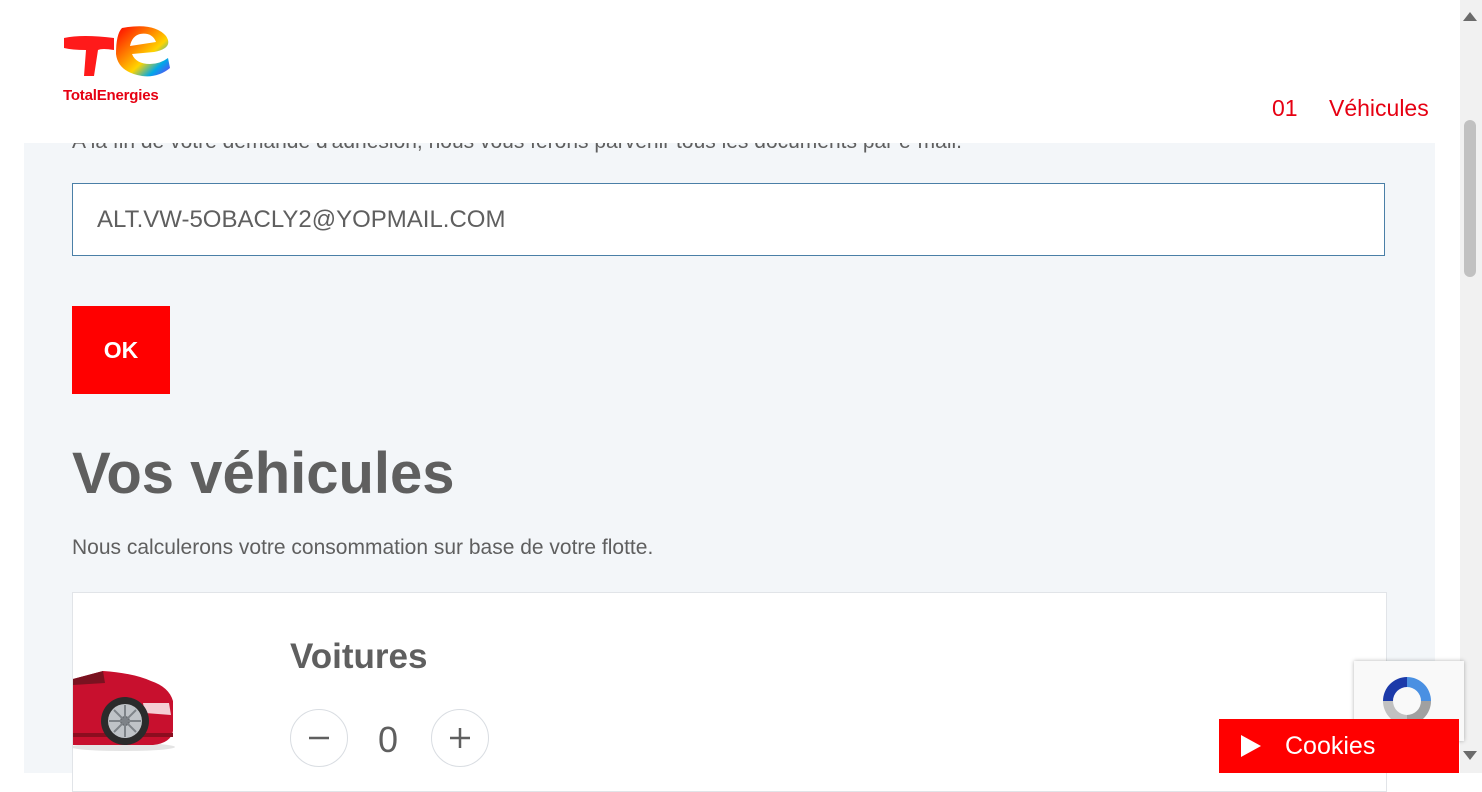 Image resolution: width=1482 pixels, height=792 pixels. I want to click on minus-icon, so click(319, 738).